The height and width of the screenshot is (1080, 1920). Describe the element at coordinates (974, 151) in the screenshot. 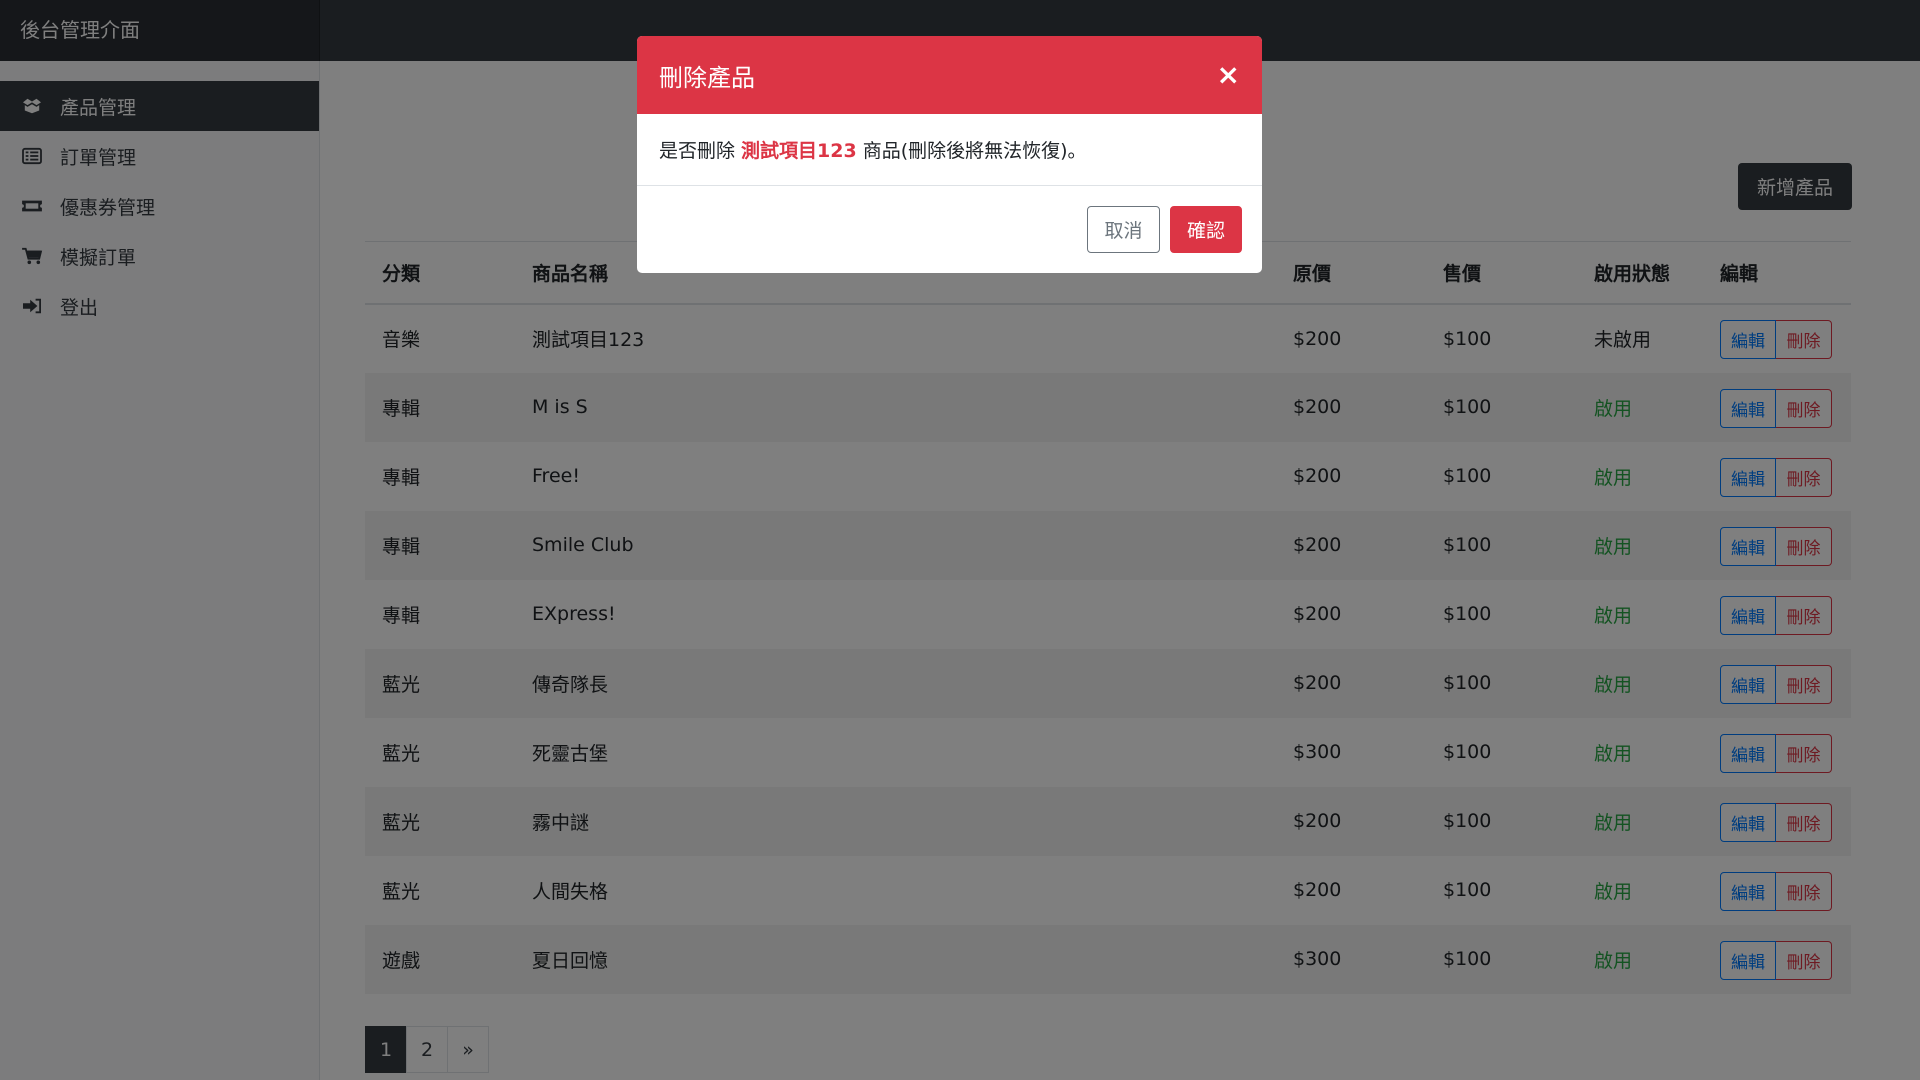

I see `modal-body-suffix: 商品(刪除後將無法恢復)。` at that location.